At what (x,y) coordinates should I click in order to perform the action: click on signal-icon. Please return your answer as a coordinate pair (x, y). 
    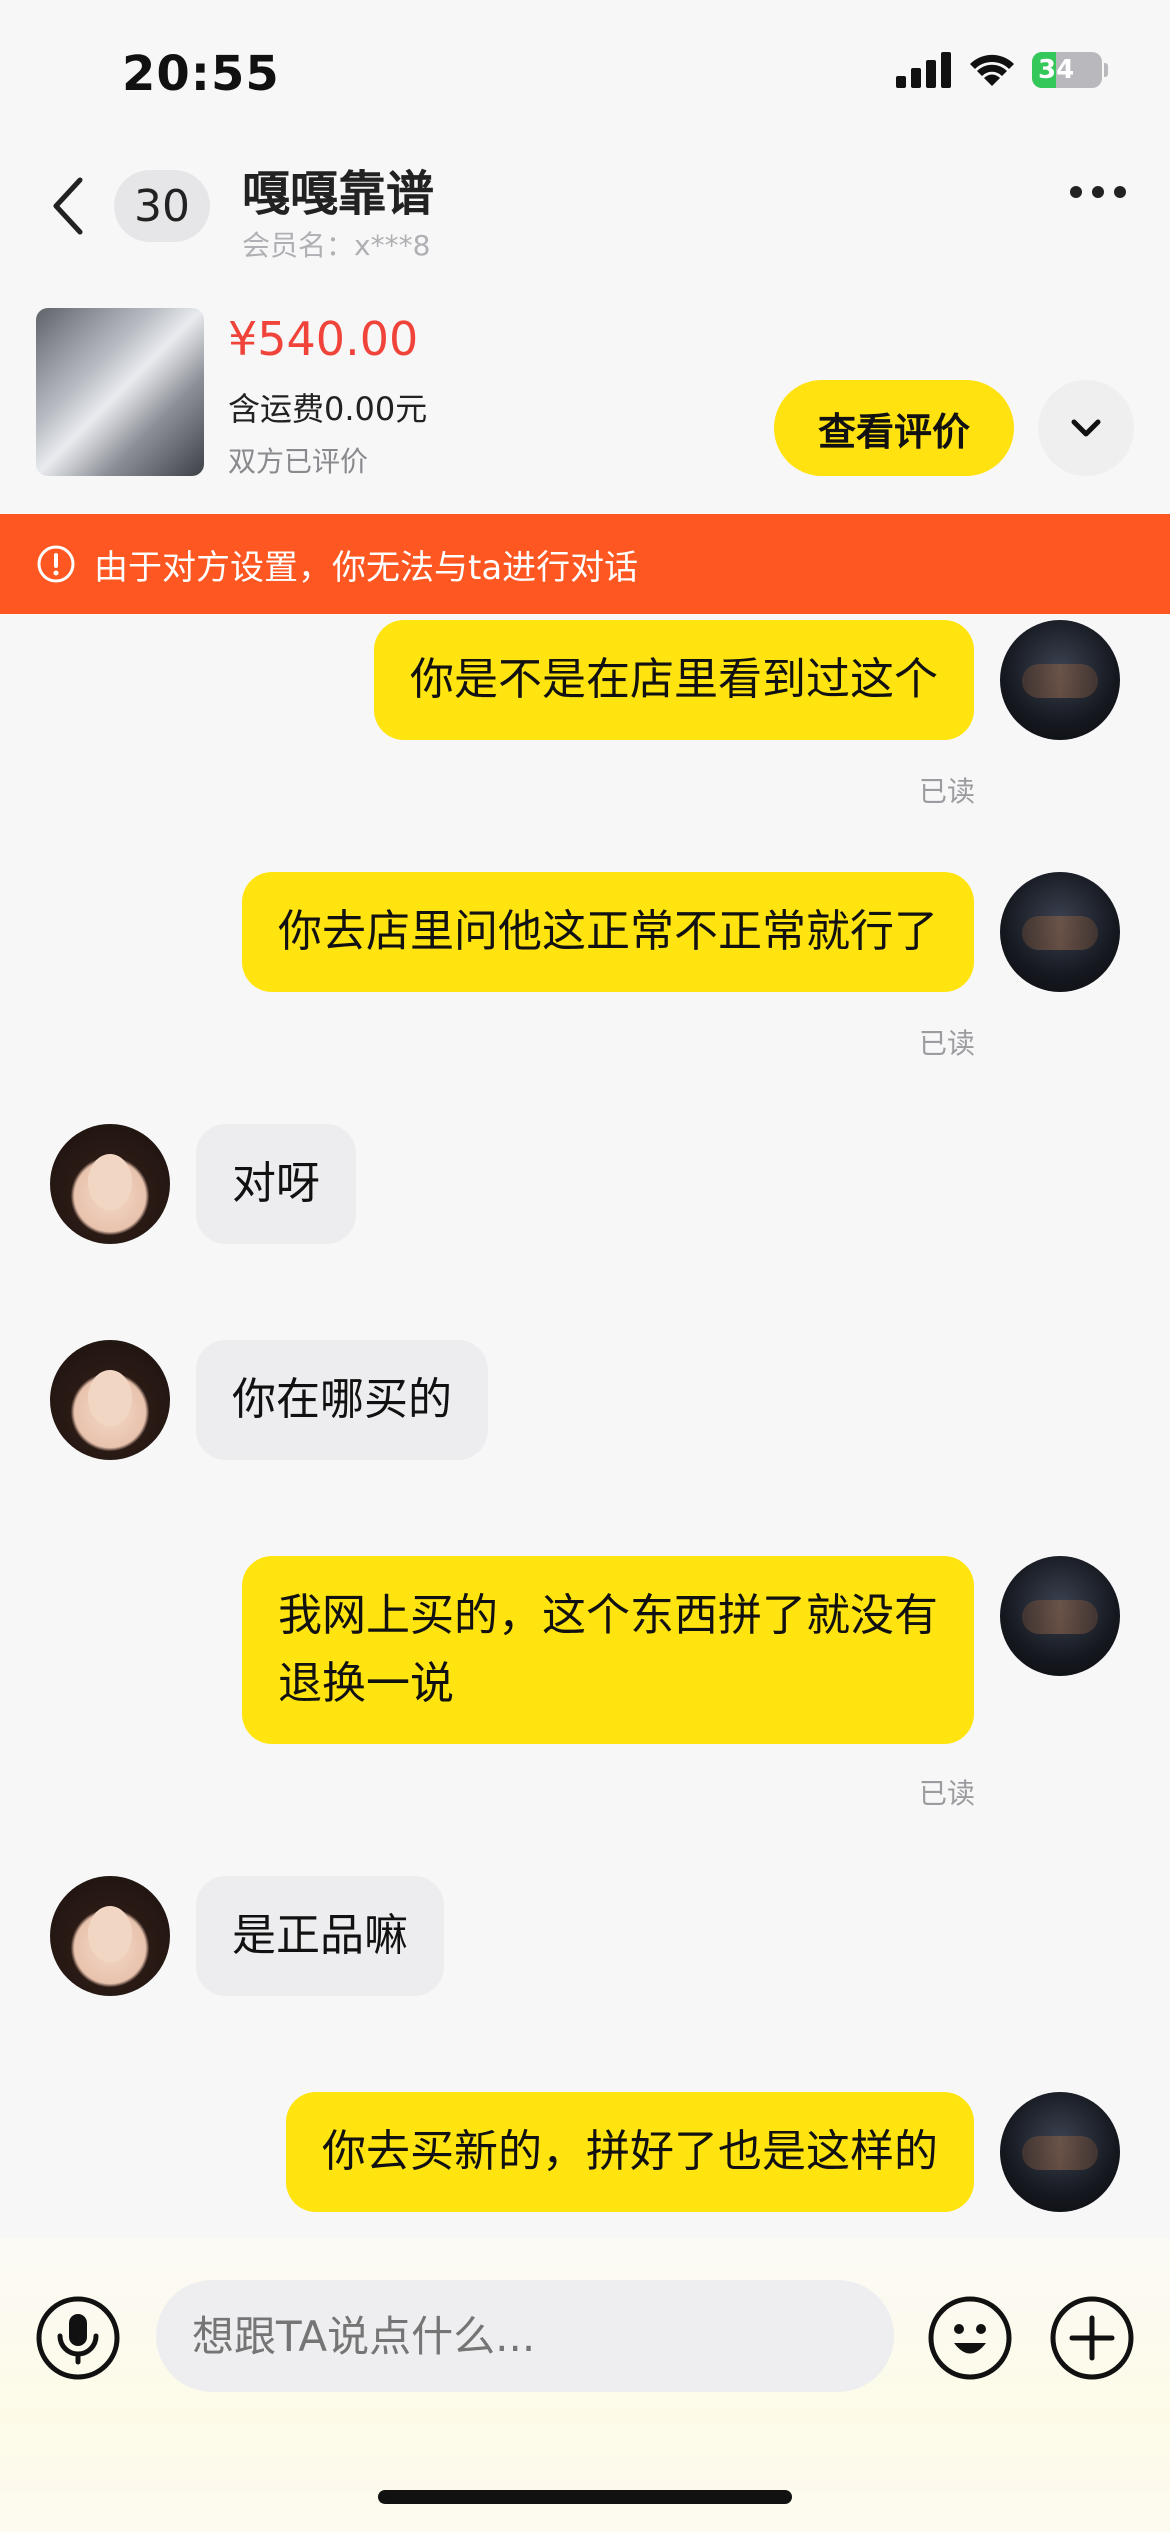
    Looking at the image, I should click on (923, 70).